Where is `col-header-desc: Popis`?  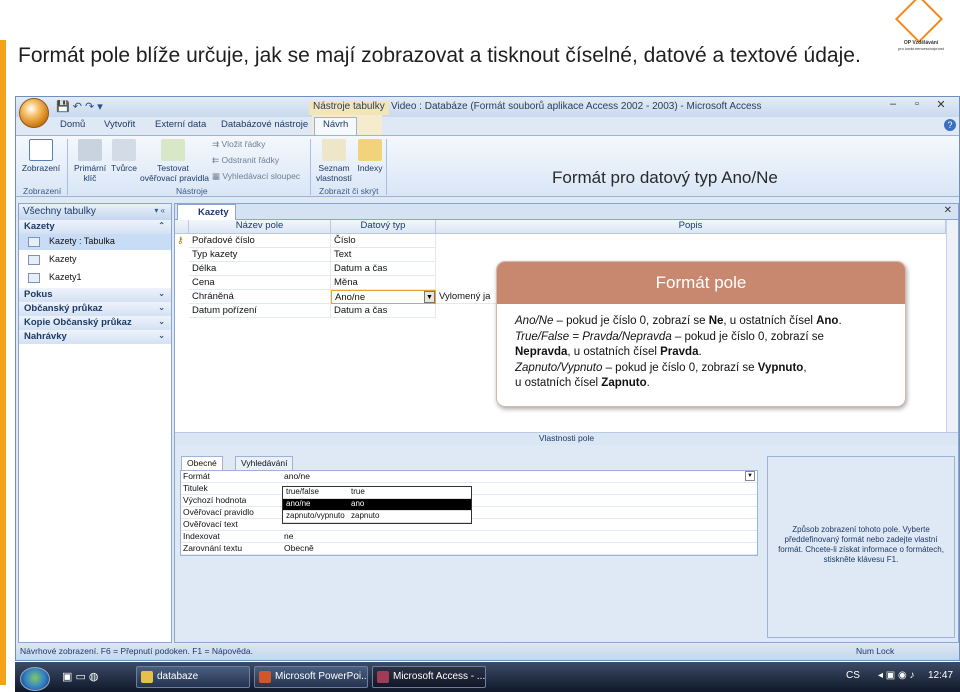
col-header-desc: Popis is located at coordinates (691, 227).